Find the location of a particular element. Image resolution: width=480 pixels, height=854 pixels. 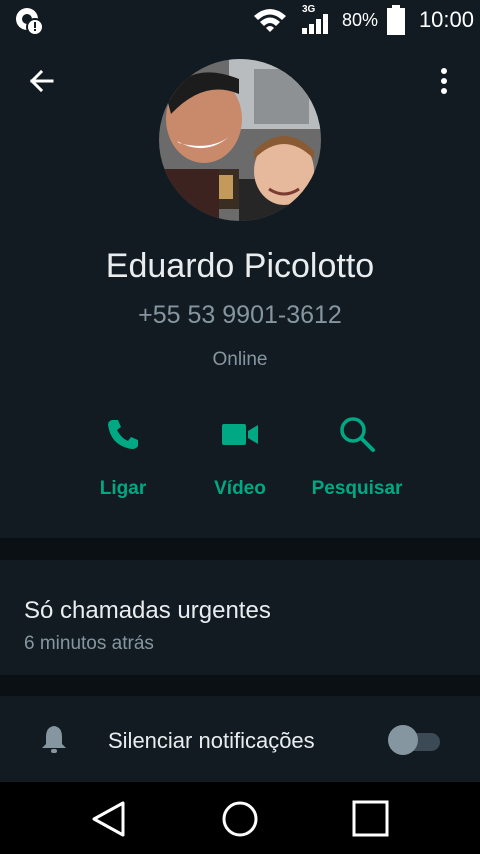

about-timestamp: 6 minutos atrás is located at coordinates (89, 643).